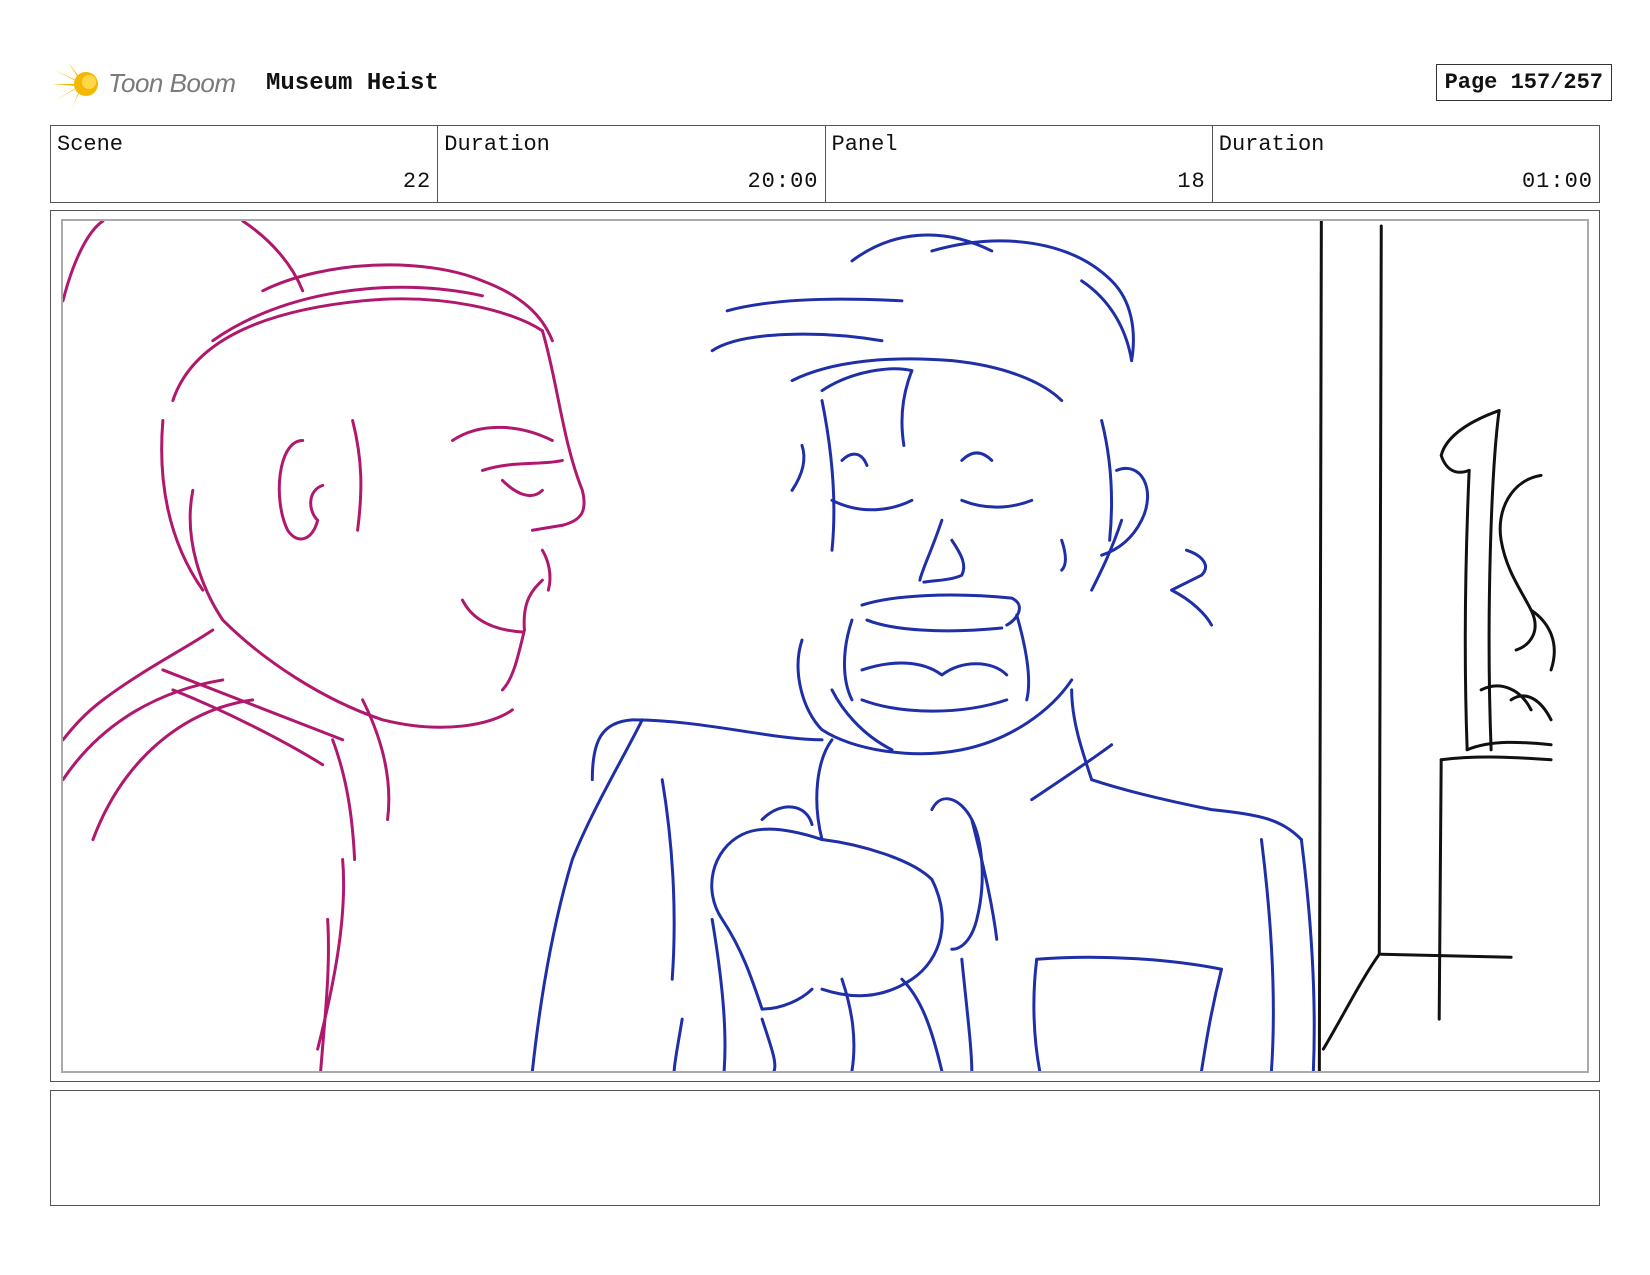 The height and width of the screenshot is (1275, 1650). I want to click on background-sketch, so click(1436, 646).